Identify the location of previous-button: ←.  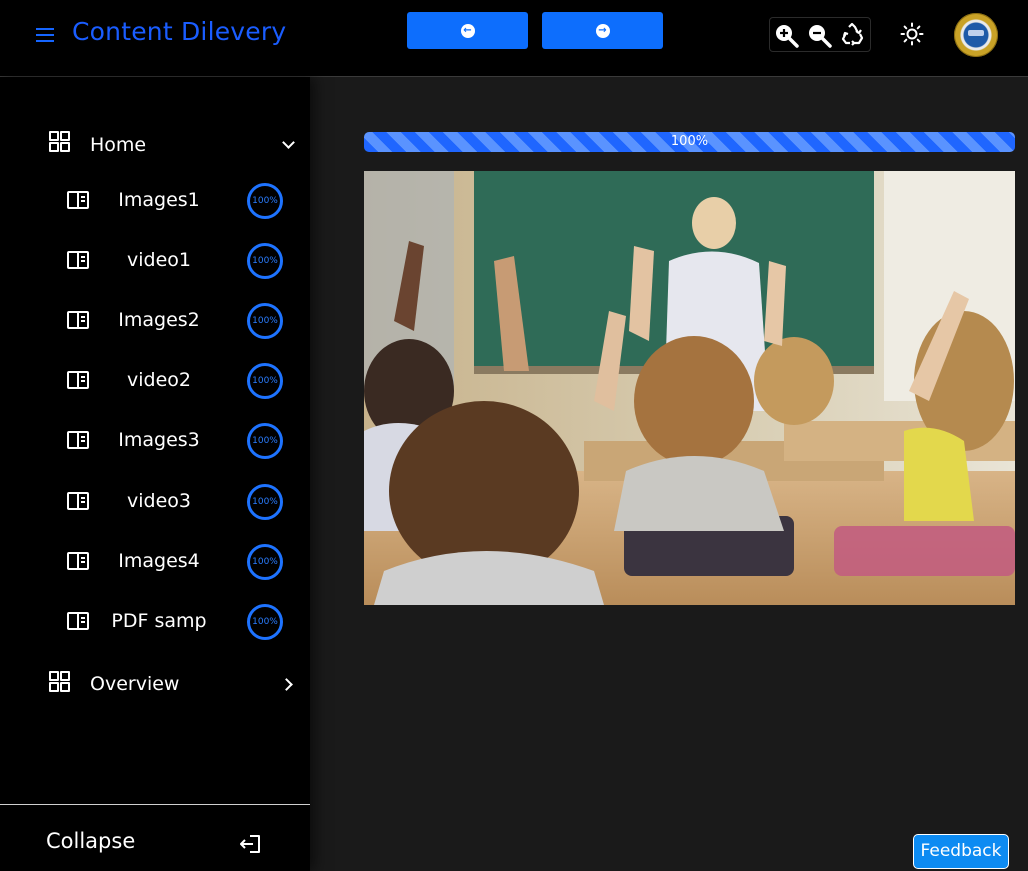
(467, 30).